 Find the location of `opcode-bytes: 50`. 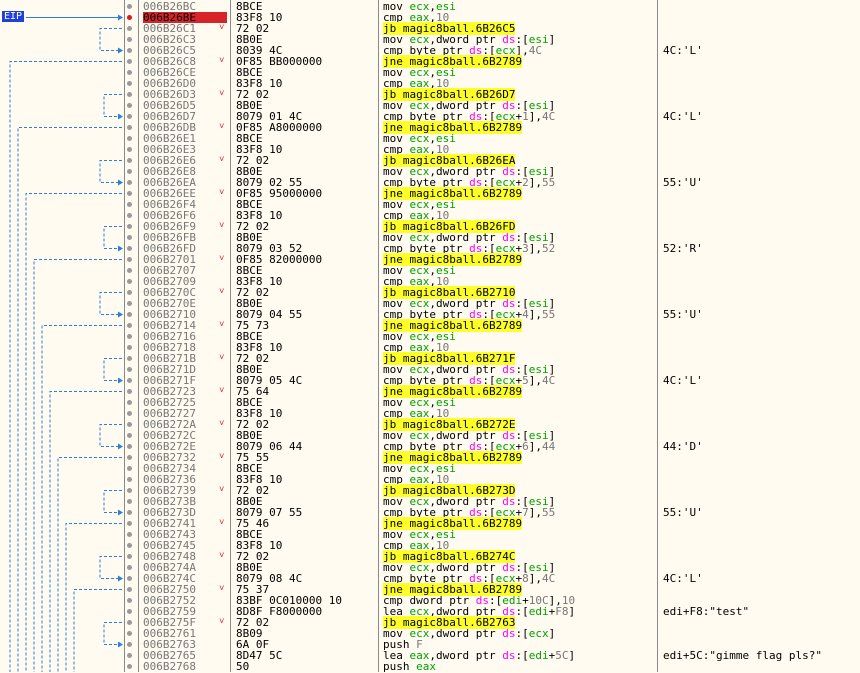

opcode-bytes: 50 is located at coordinates (243, 666).